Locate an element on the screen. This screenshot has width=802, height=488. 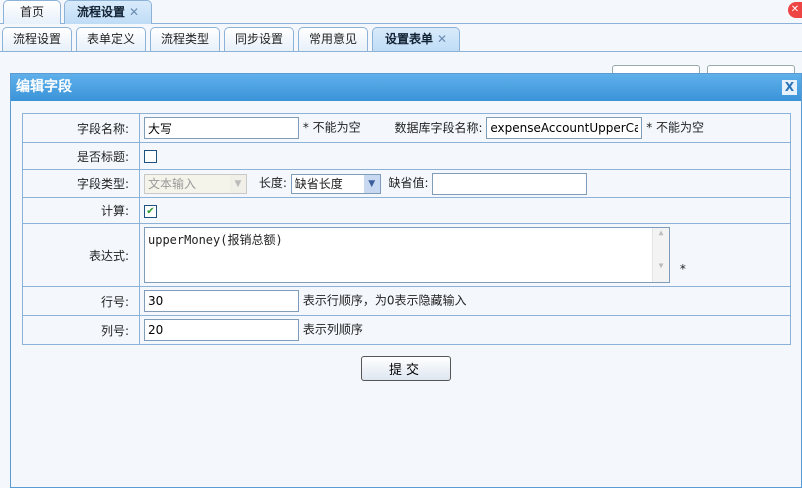
tab-label: 同步设置 is located at coordinates (258, 39).